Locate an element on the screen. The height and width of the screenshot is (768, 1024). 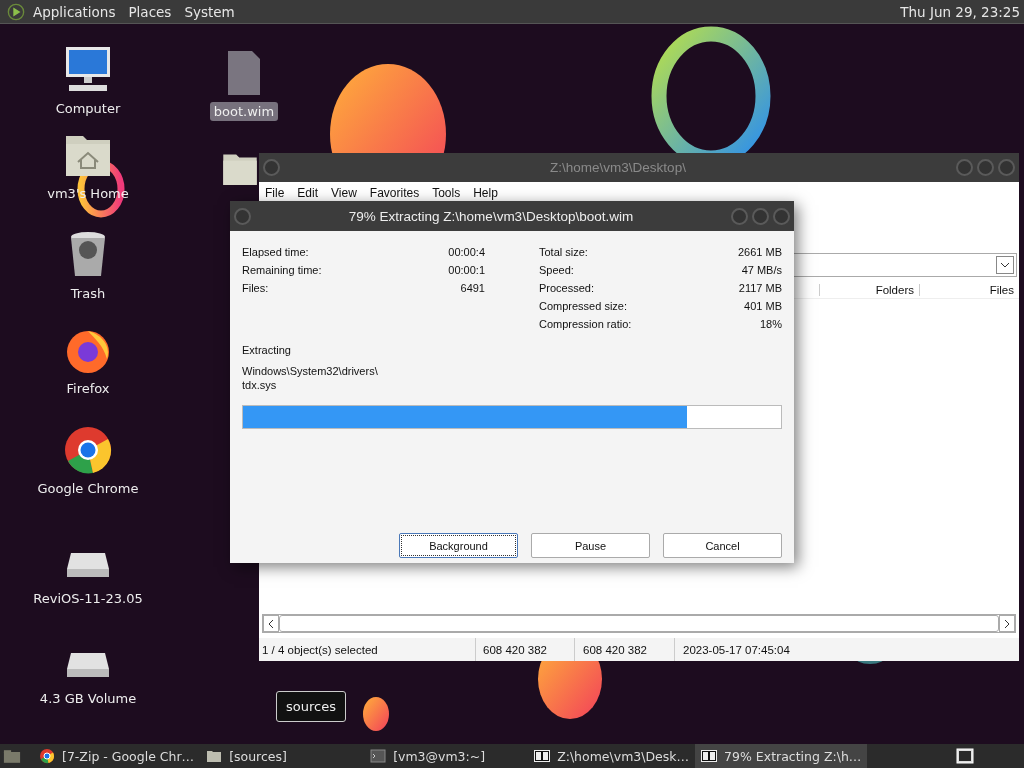
stat-label: Total size: is located at coordinates (563, 252).